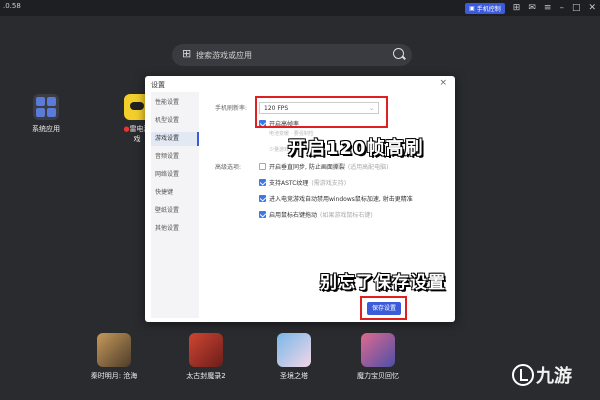 The width and height of the screenshot is (600, 400). I want to click on dock-app-qinshi: 秦时明月: 沧海, so click(114, 357).